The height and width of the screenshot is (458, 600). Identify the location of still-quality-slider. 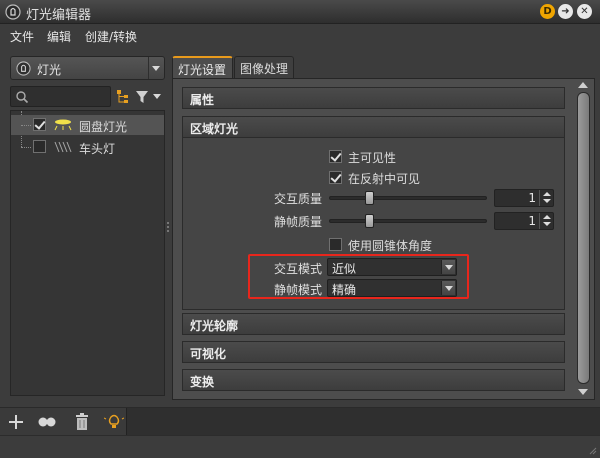
(408, 221).